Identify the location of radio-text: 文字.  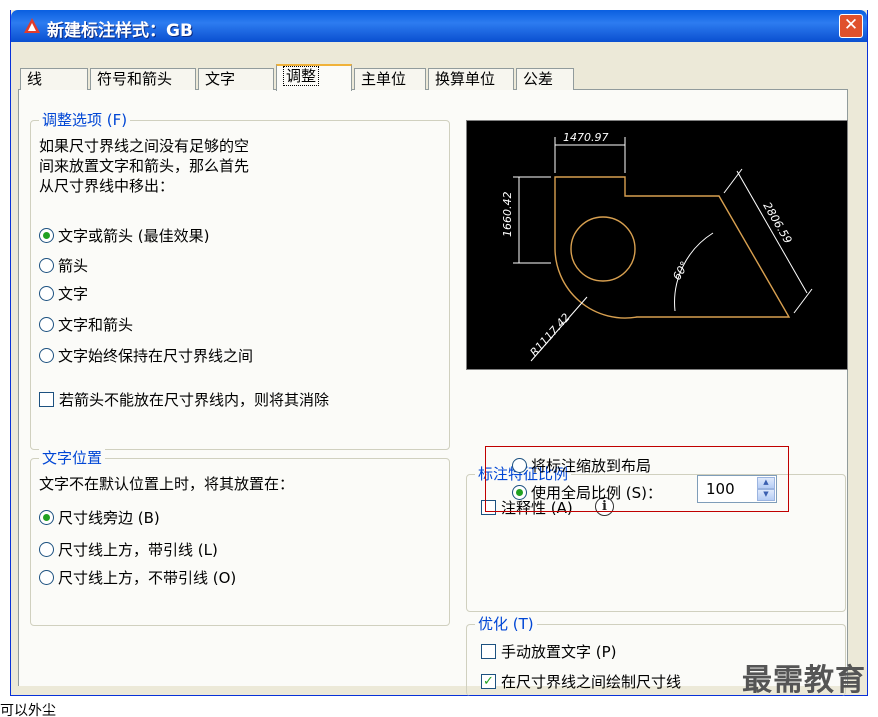
(63, 293).